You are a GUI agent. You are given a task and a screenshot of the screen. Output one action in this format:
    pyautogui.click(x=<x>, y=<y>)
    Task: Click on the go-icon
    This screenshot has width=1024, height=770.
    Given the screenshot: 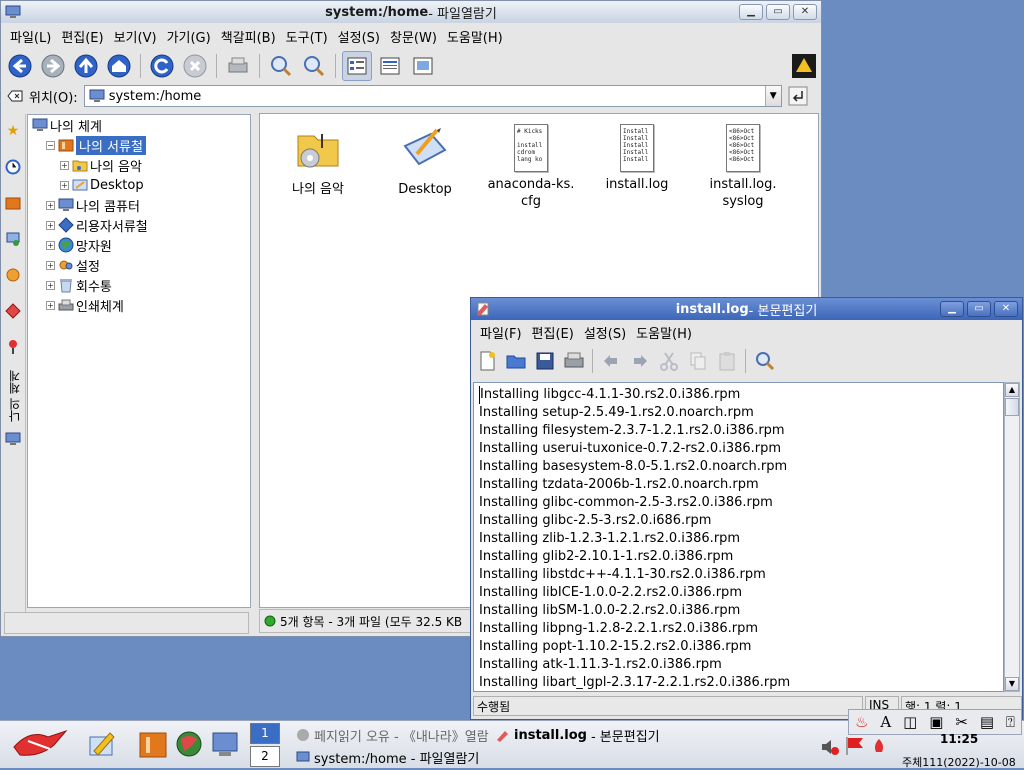 What is the action you would take?
    pyautogui.click(x=798, y=96)
    